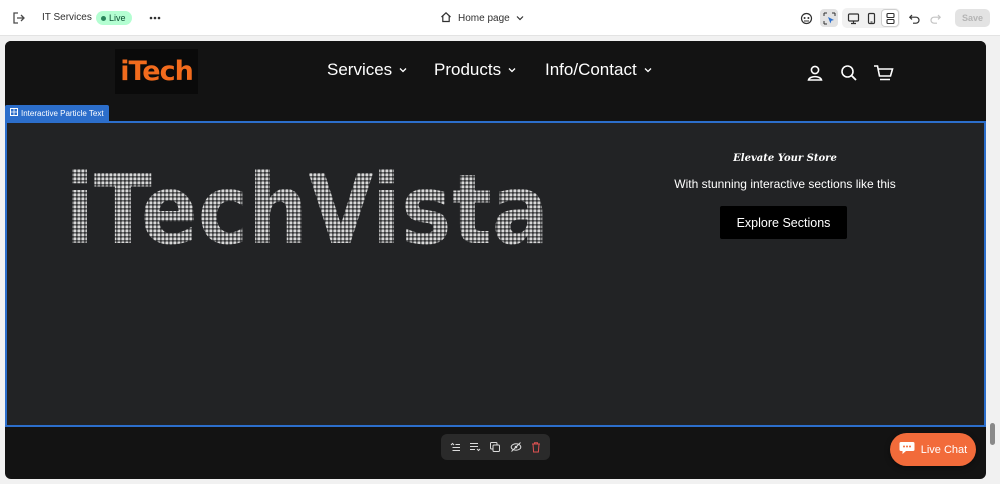  Describe the element at coordinates (849, 73) in the screenshot. I see `search-icon` at that location.